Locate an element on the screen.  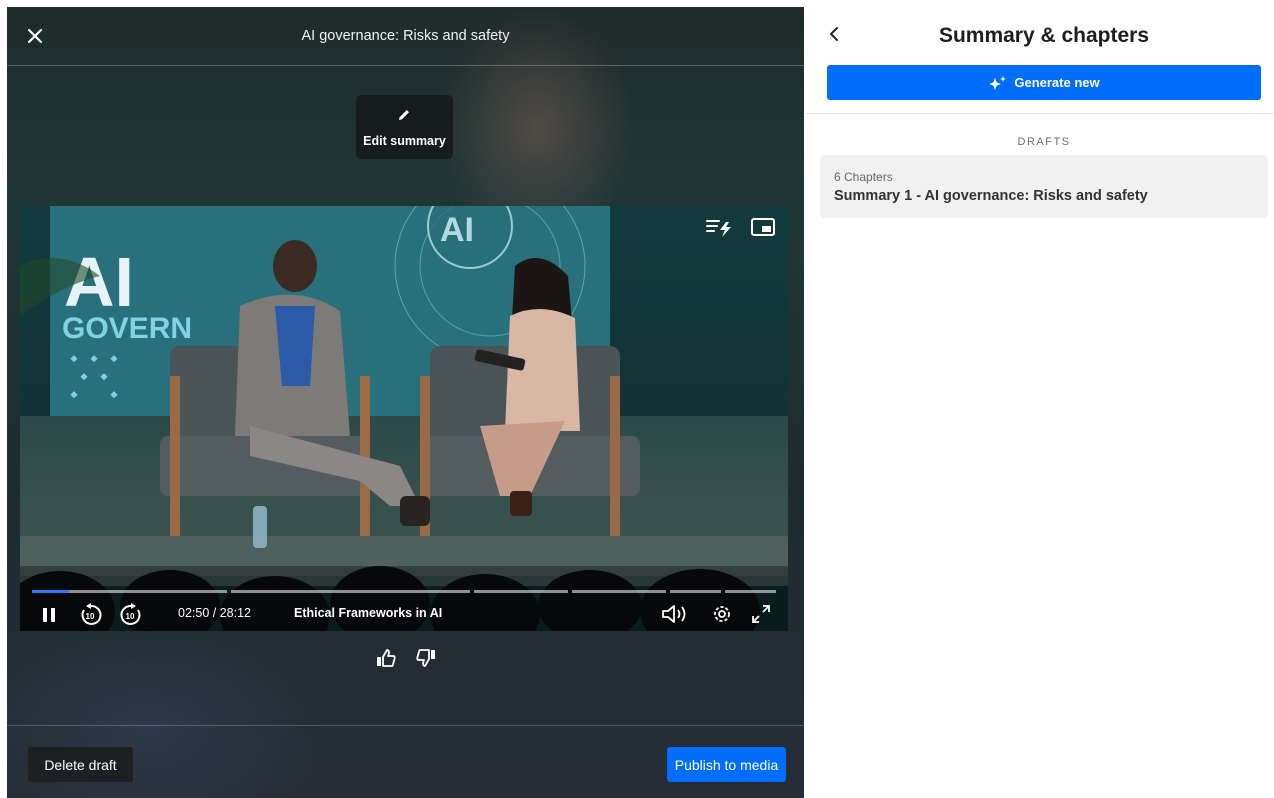
picture-in-picture-icon is located at coordinates (763, 227).